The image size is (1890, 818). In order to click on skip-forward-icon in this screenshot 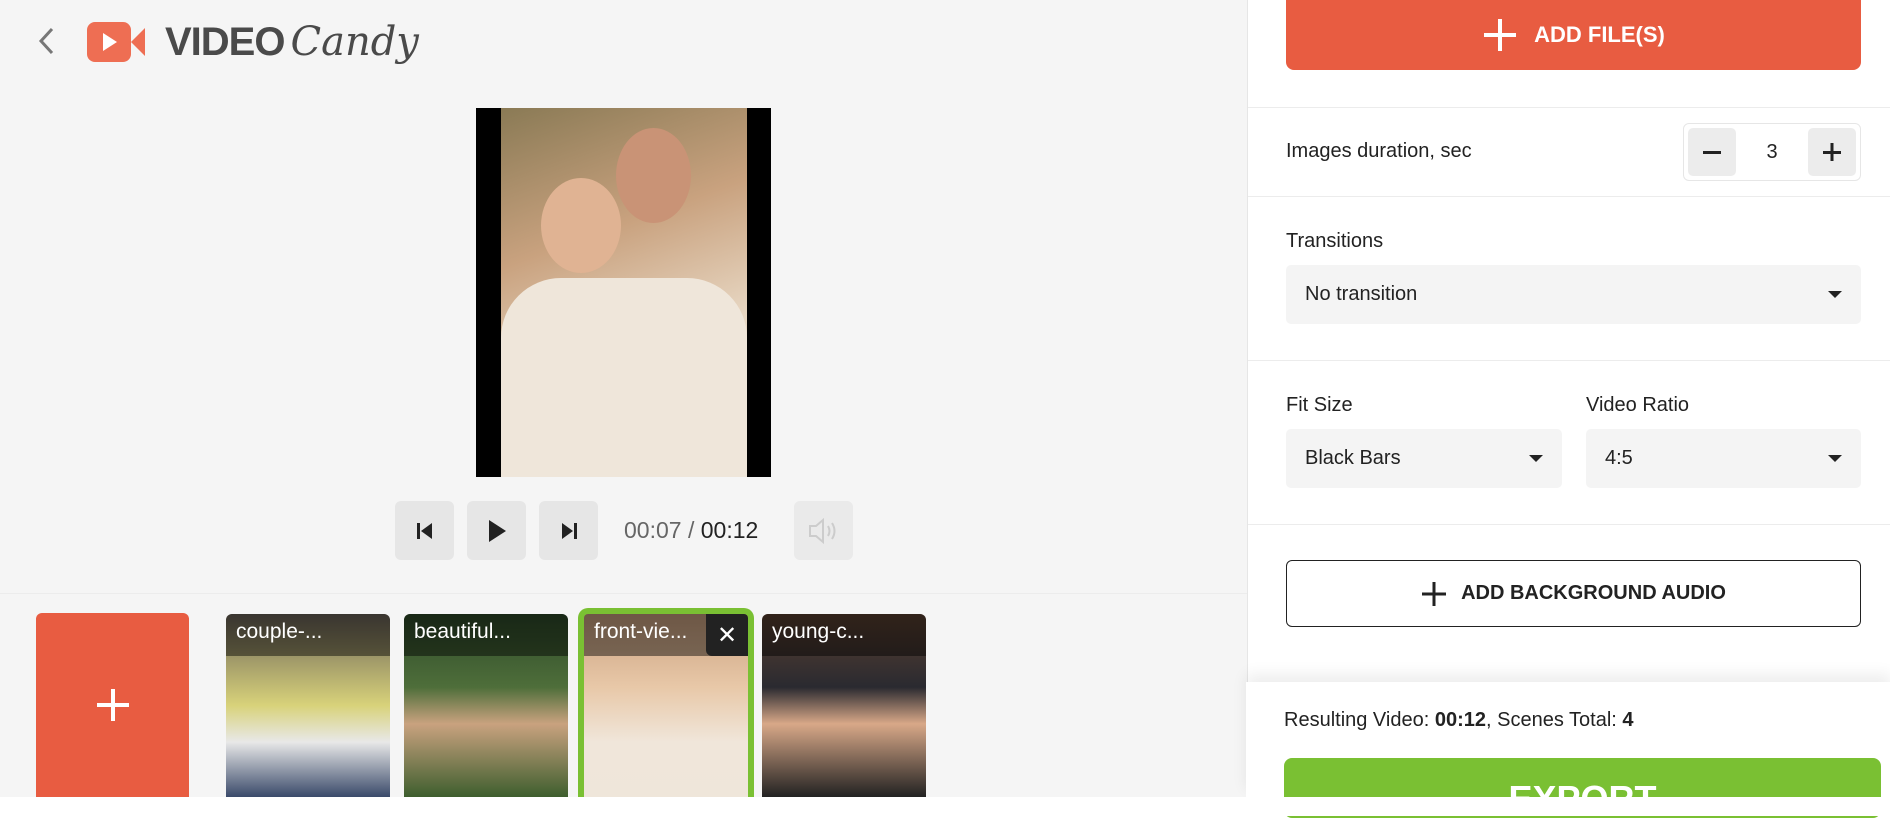, I will do `click(569, 530)`.